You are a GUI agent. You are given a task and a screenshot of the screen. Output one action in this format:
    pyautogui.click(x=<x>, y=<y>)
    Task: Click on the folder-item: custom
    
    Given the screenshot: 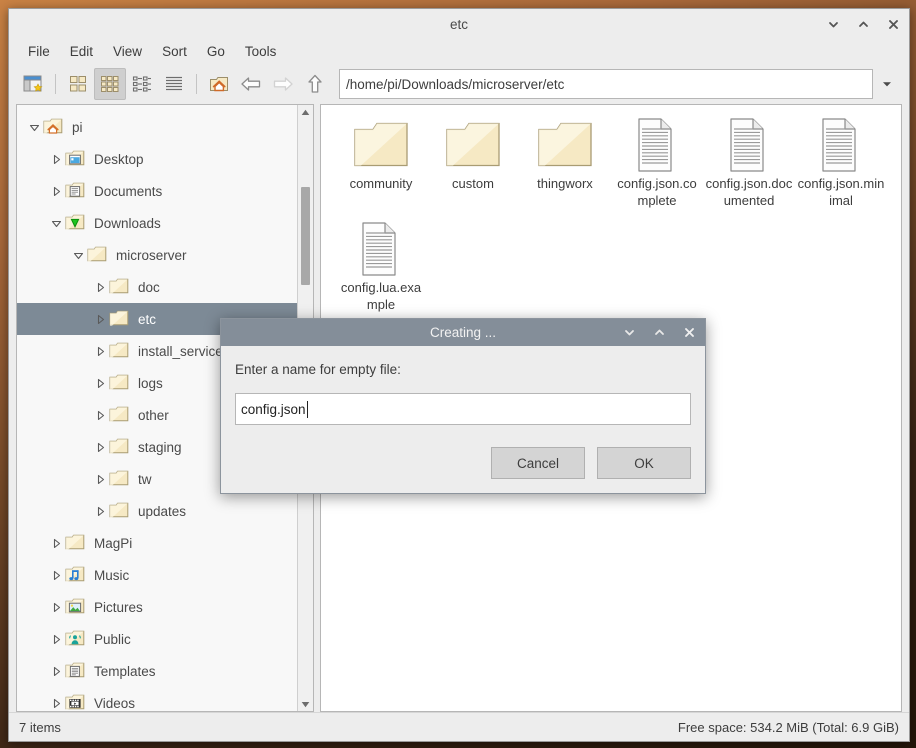 What is the action you would take?
    pyautogui.click(x=473, y=162)
    